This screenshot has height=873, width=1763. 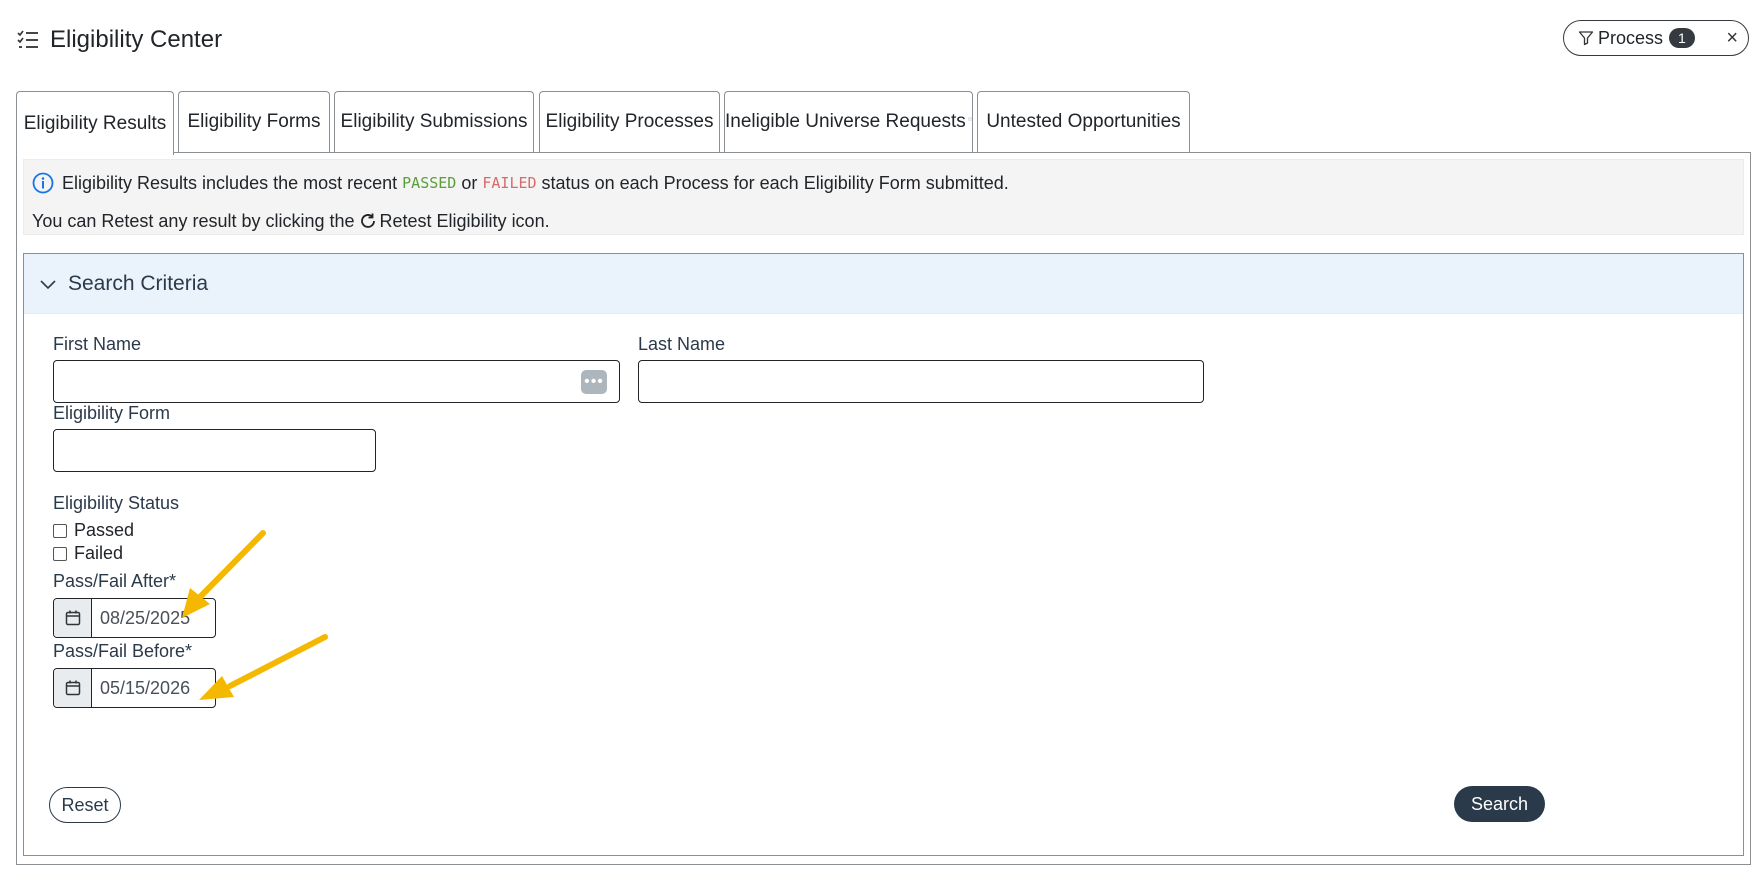 What do you see at coordinates (1499, 804) in the screenshot?
I see `search-button: Search` at bounding box center [1499, 804].